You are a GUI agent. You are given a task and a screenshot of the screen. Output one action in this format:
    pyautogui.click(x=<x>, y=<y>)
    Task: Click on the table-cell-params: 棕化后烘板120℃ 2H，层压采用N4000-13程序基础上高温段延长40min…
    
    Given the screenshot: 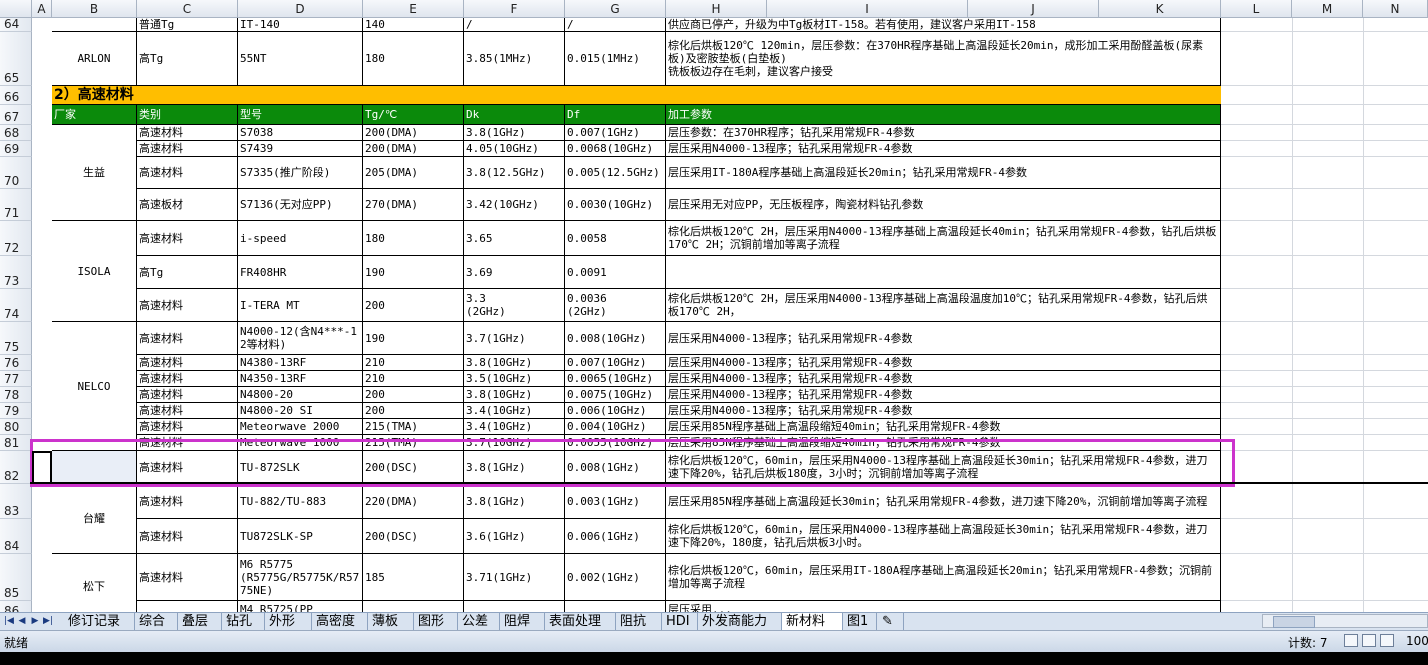 What is the action you would take?
    pyautogui.click(x=943, y=238)
    